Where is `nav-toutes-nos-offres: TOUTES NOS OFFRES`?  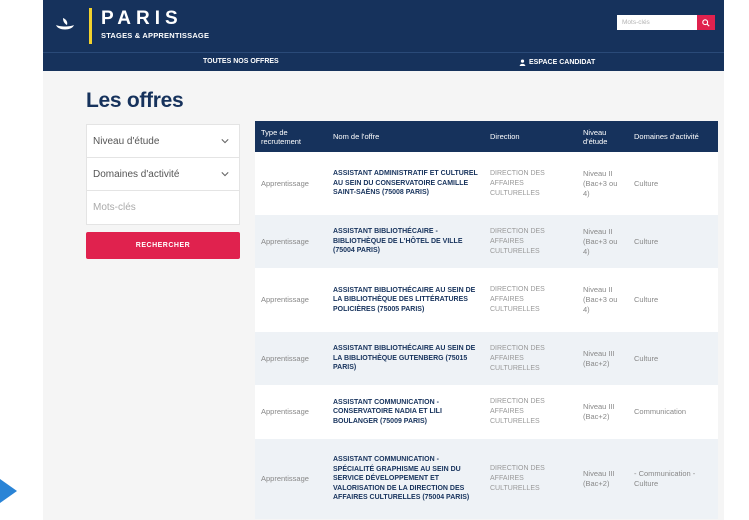
nav-toutes-nos-offres: TOUTES NOS OFFRES is located at coordinates (241, 62).